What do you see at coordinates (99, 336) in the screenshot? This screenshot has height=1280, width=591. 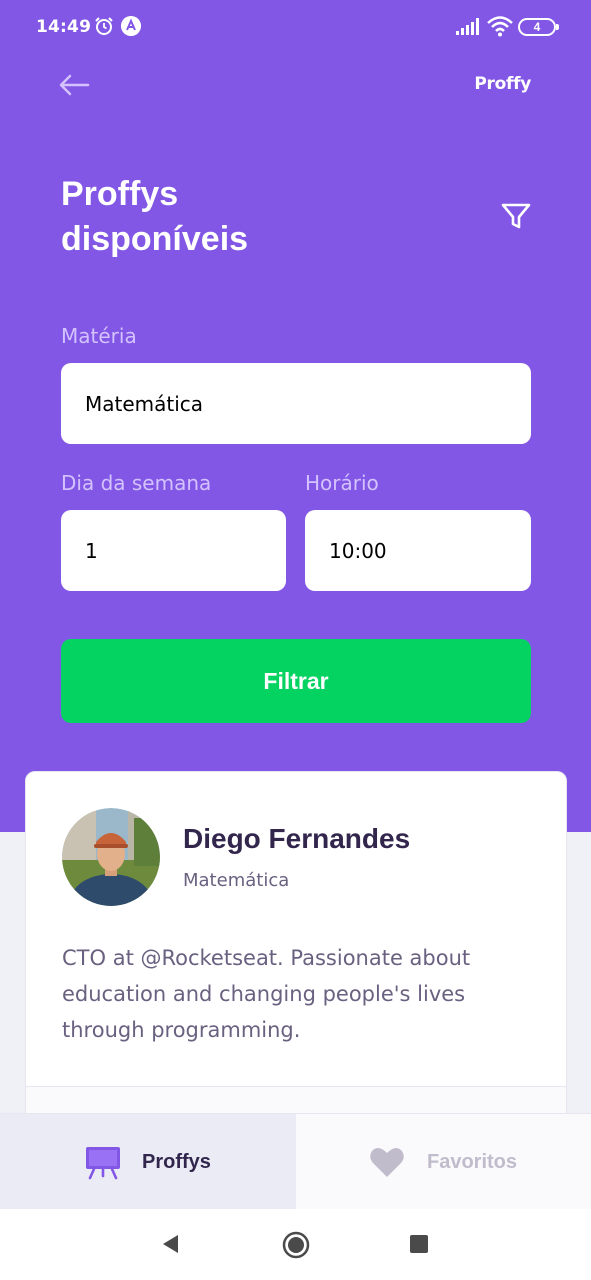 I see `subject-label: Matéria` at bounding box center [99, 336].